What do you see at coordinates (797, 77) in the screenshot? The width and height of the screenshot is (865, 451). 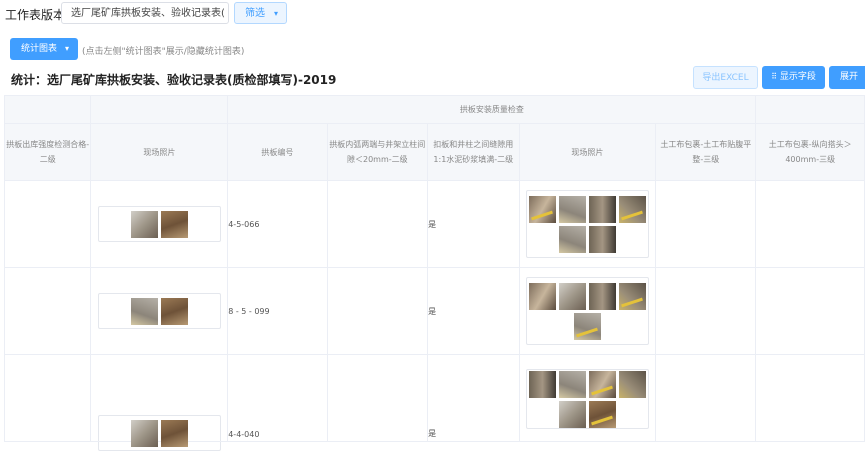 I see `show-fields-label: 显示字段` at bounding box center [797, 77].